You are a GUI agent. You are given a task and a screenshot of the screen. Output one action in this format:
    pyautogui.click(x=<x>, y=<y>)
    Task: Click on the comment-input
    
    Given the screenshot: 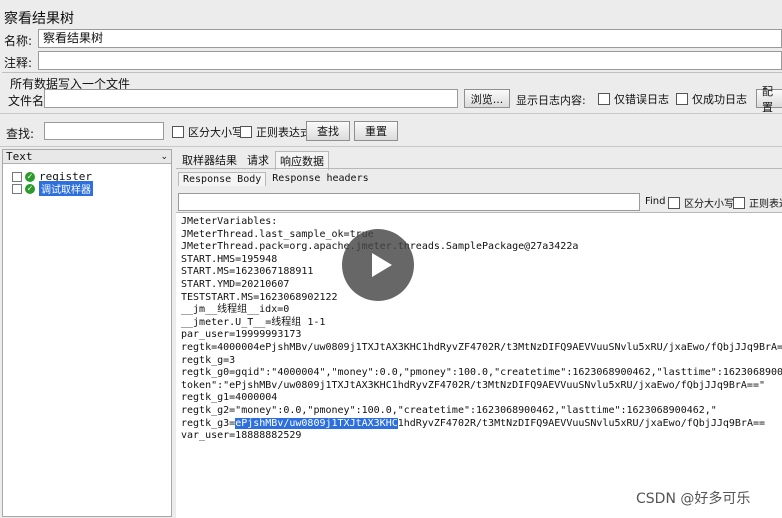 What is the action you would take?
    pyautogui.click(x=410, y=60)
    